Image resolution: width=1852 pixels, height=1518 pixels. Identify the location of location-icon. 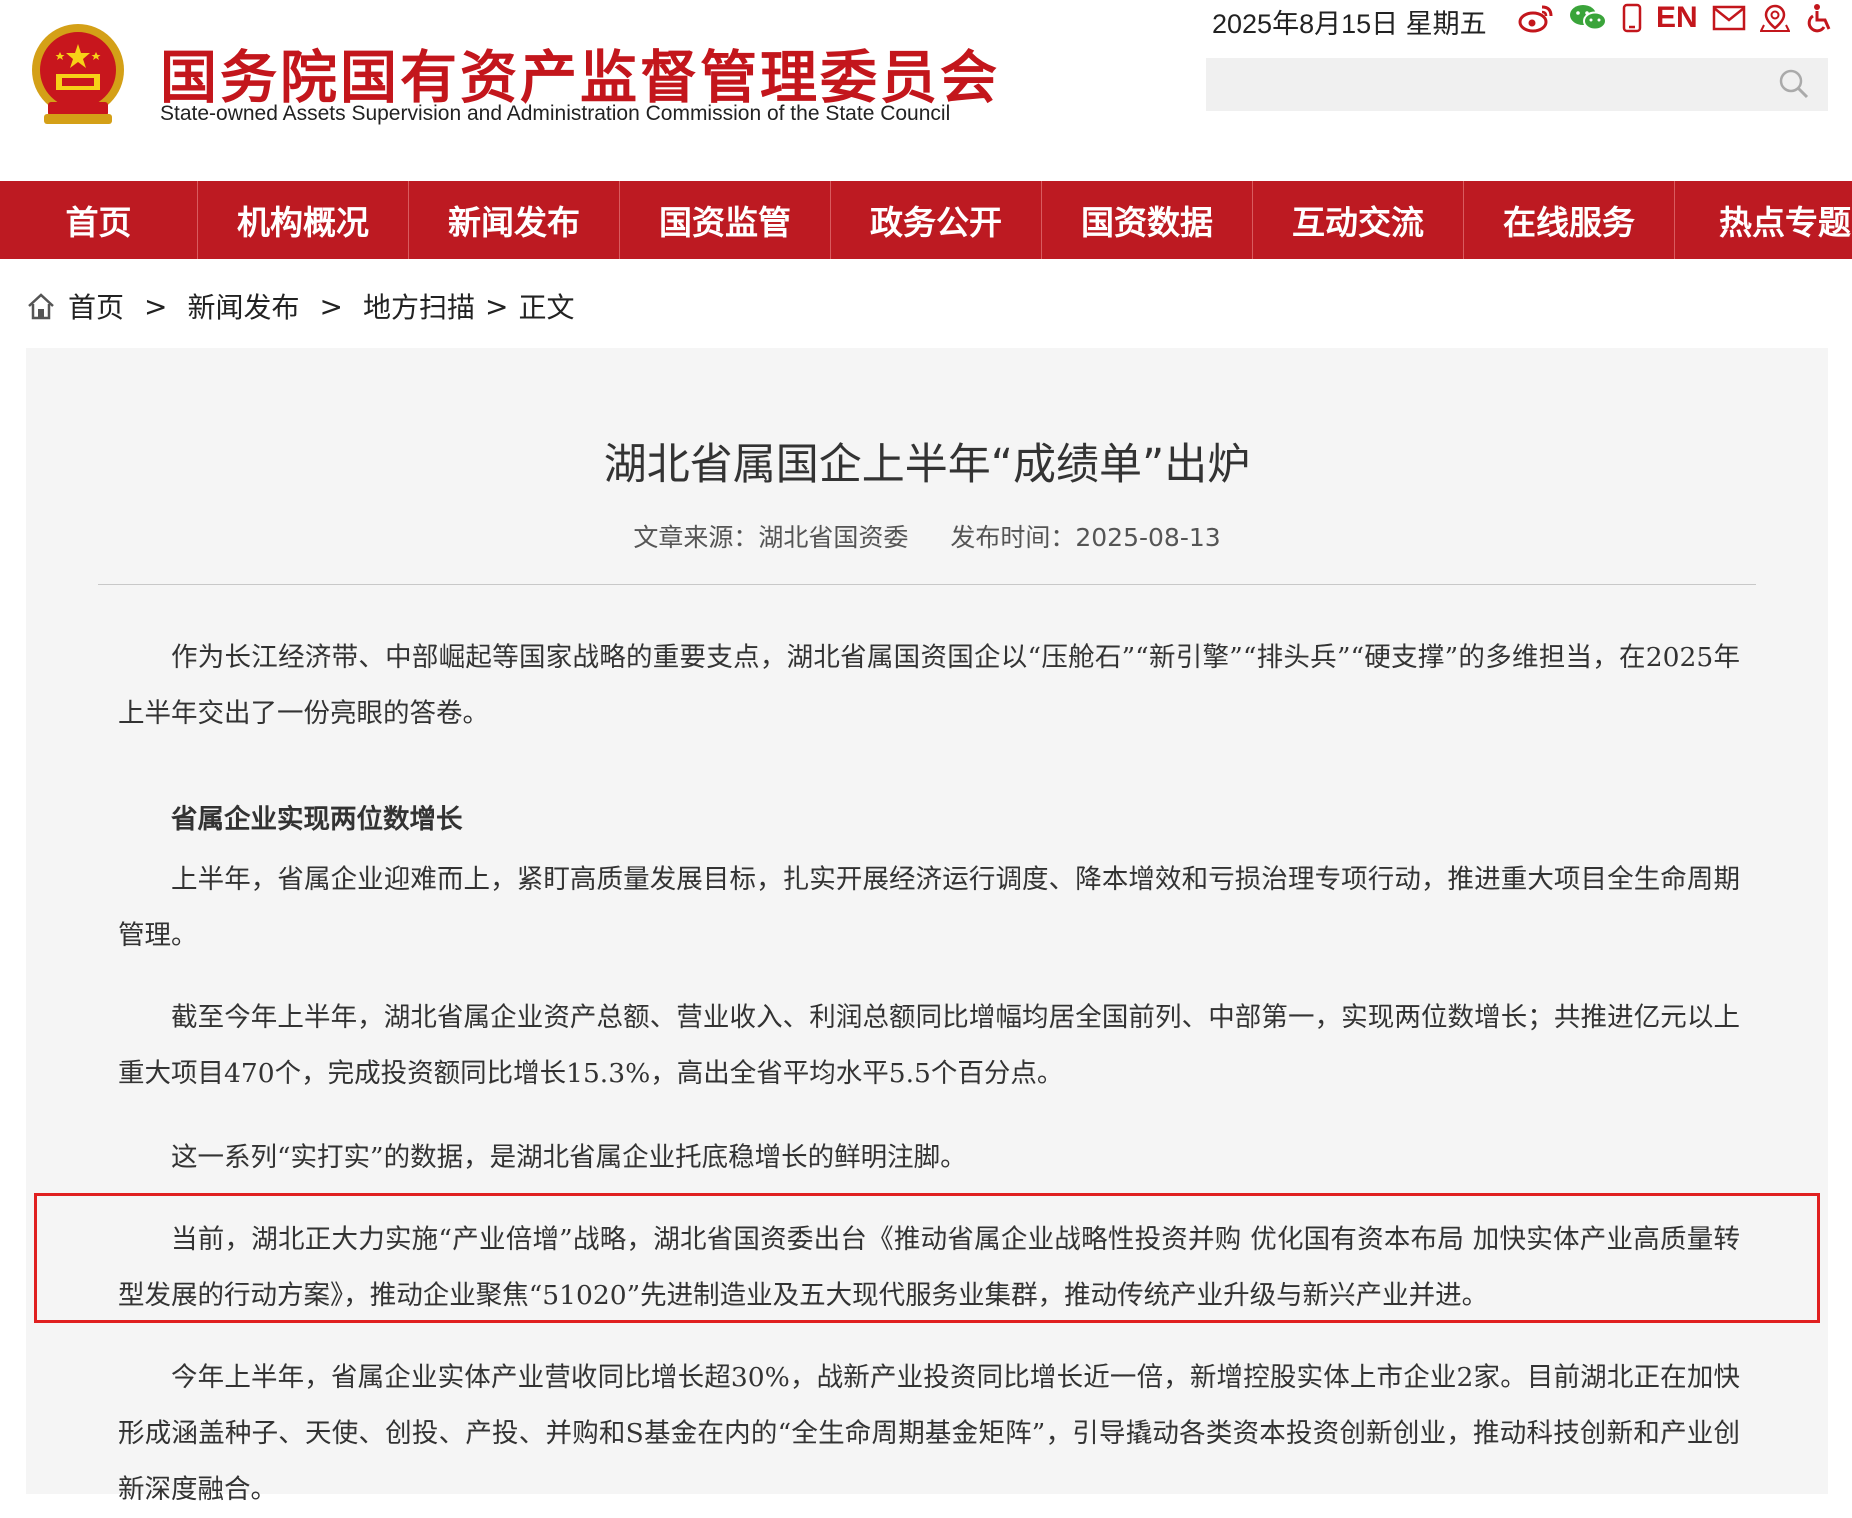
(1774, 18).